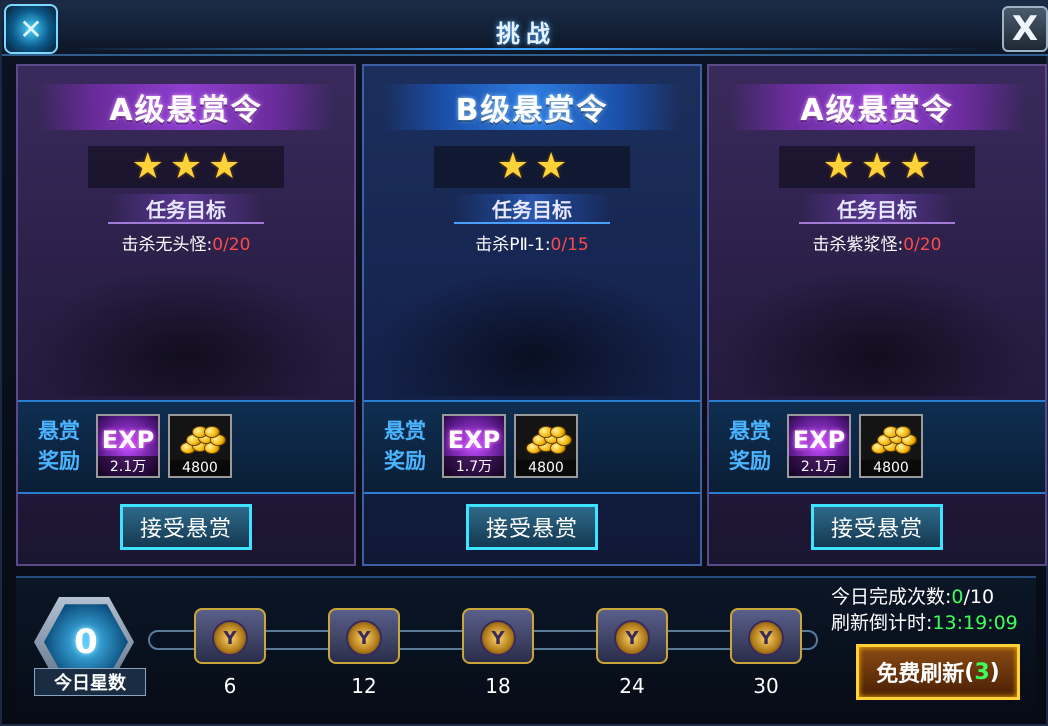  I want to click on reward-chest-5: Y, so click(766, 636).